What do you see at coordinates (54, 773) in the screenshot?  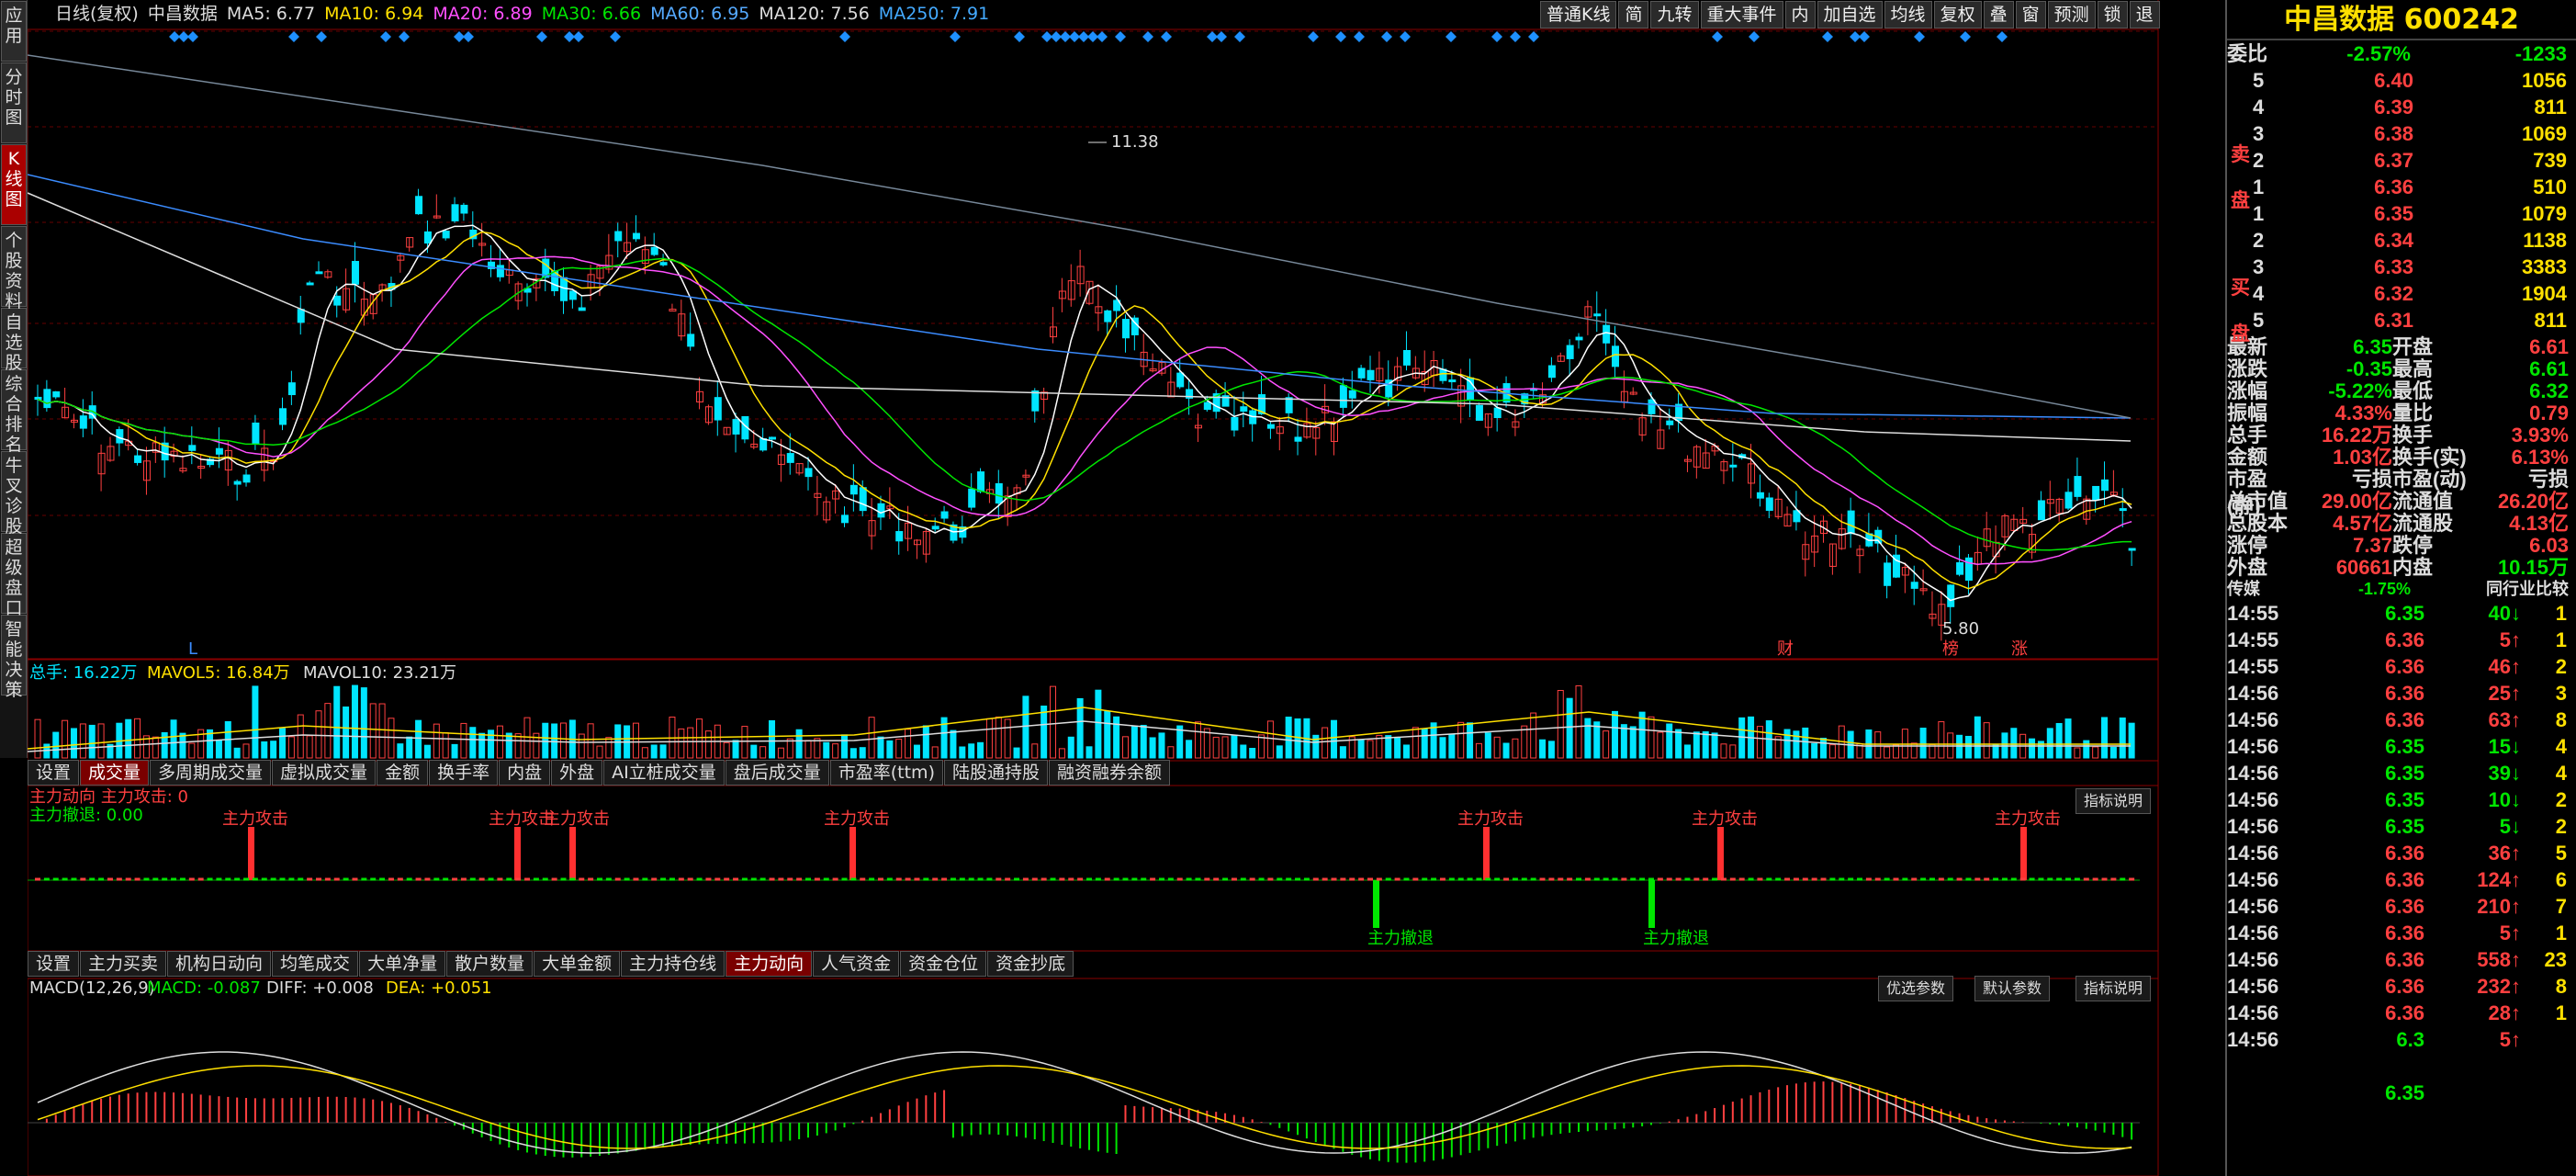 I see `volume-tabs-tab-0: 设置` at bounding box center [54, 773].